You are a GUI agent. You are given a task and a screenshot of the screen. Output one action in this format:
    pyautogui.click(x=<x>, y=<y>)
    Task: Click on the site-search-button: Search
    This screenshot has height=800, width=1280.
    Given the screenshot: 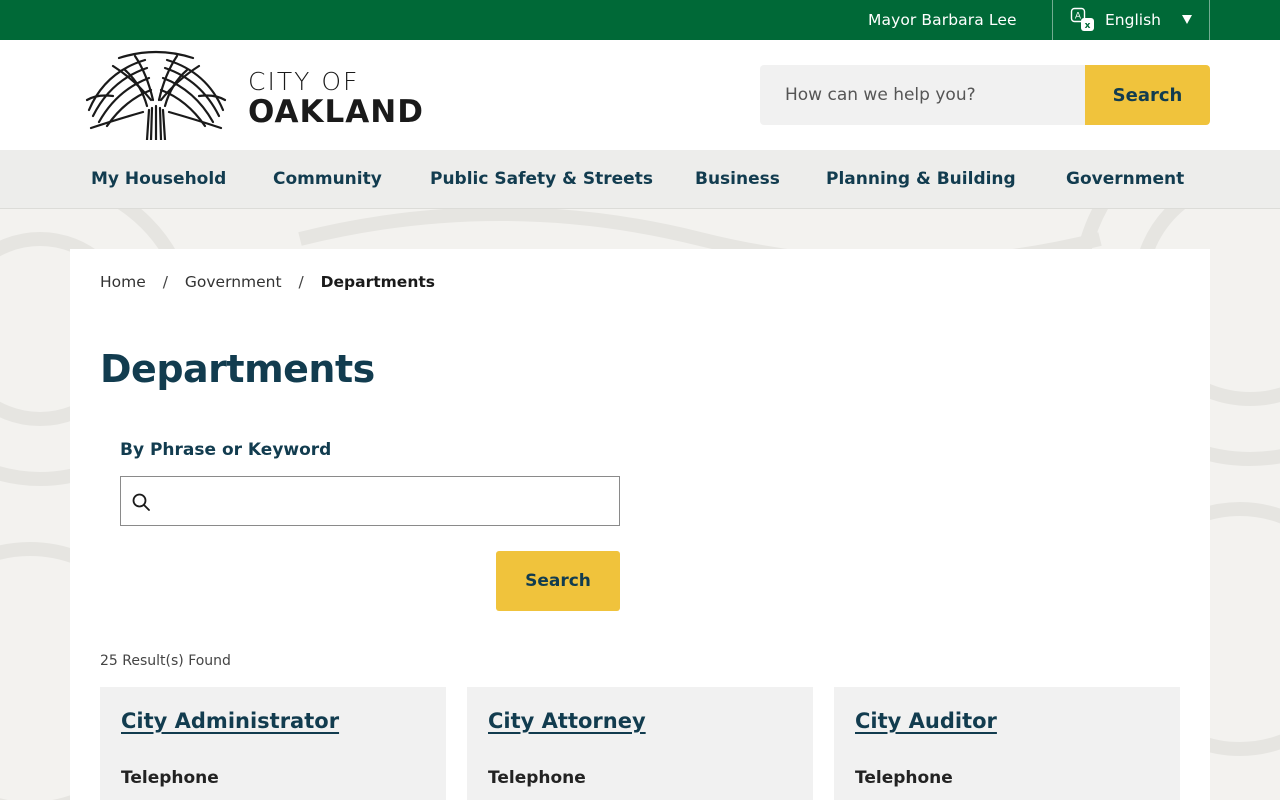 What is the action you would take?
    pyautogui.click(x=1147, y=95)
    